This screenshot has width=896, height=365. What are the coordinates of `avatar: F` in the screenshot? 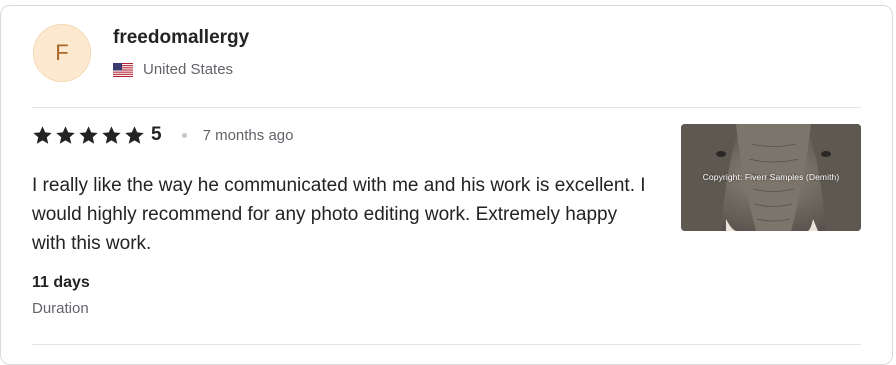 It's located at (62, 53).